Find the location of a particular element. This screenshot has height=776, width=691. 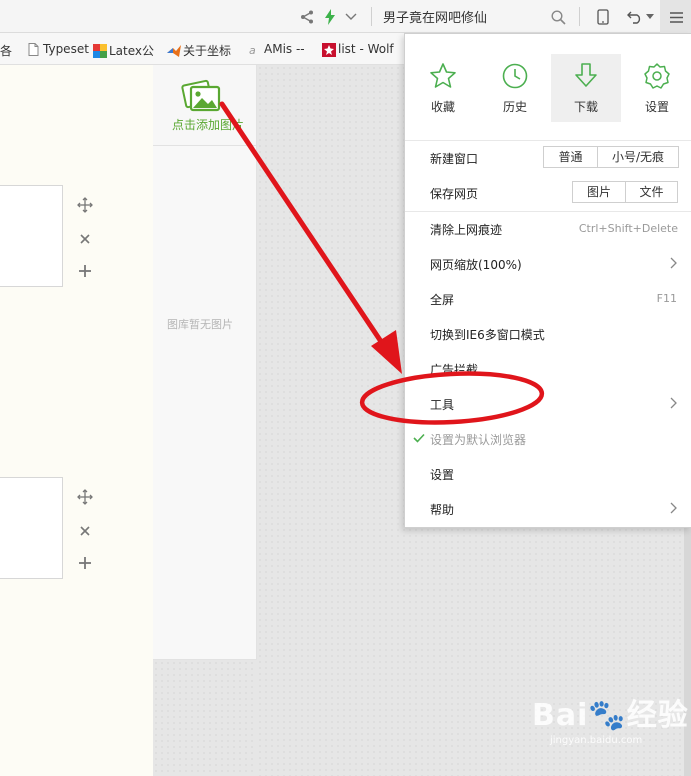

page-background is located at coordinates (205, 718).